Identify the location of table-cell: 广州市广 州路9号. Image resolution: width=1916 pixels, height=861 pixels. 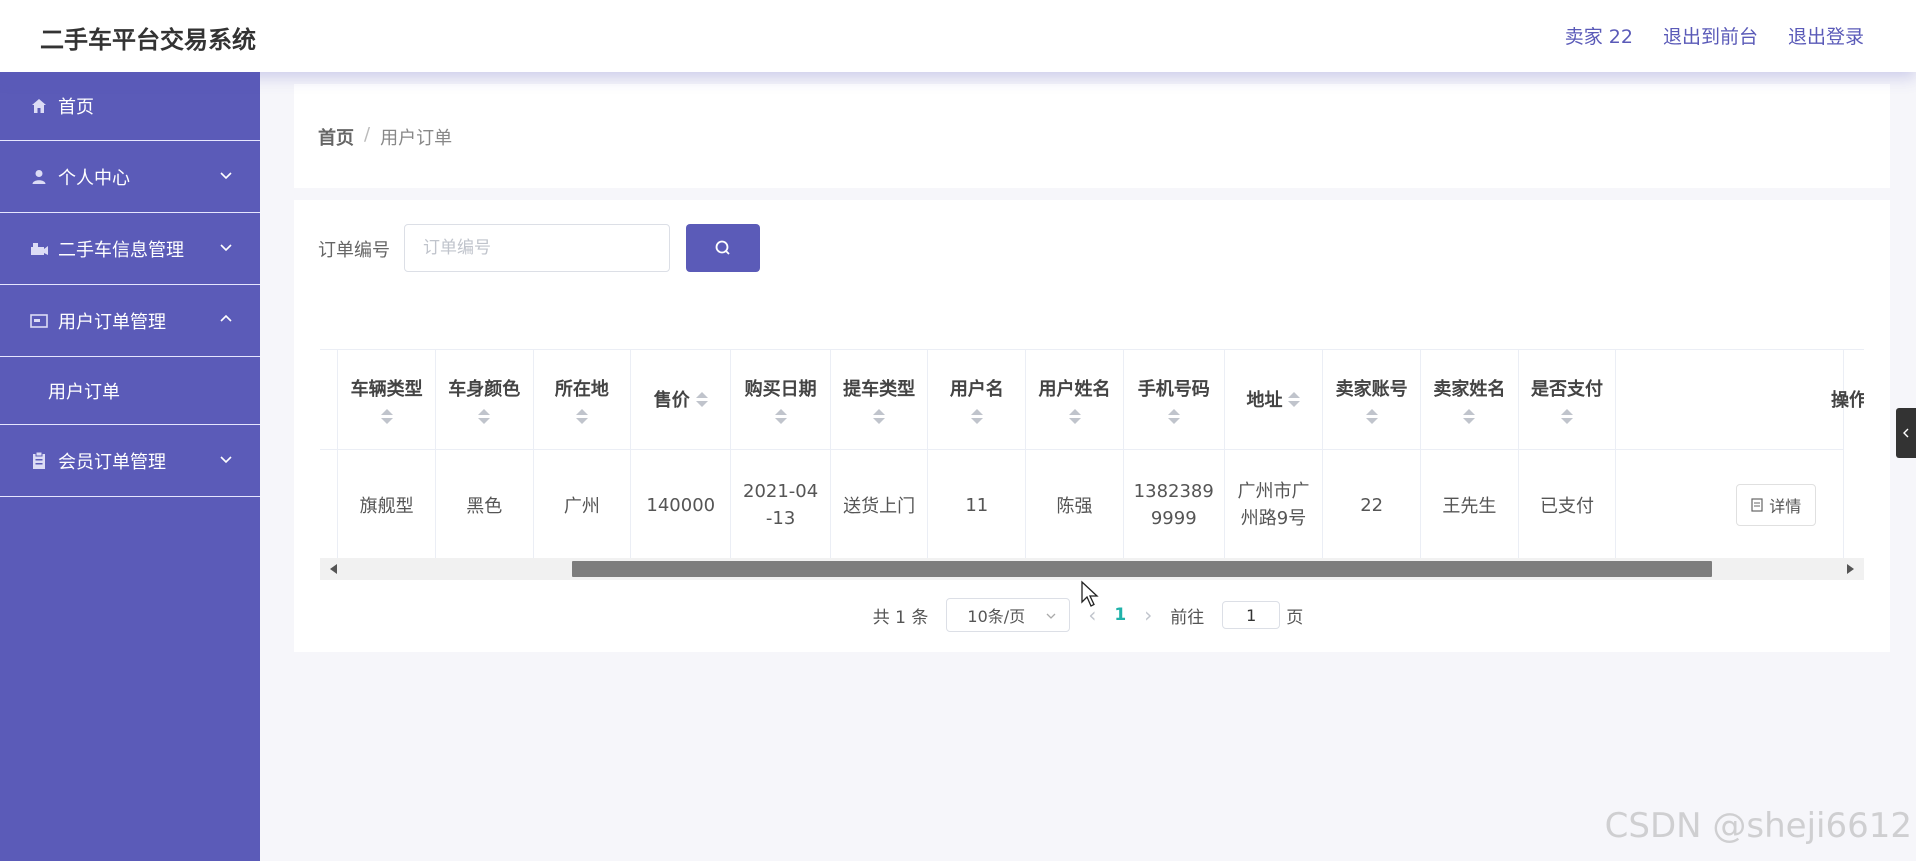
(1274, 505).